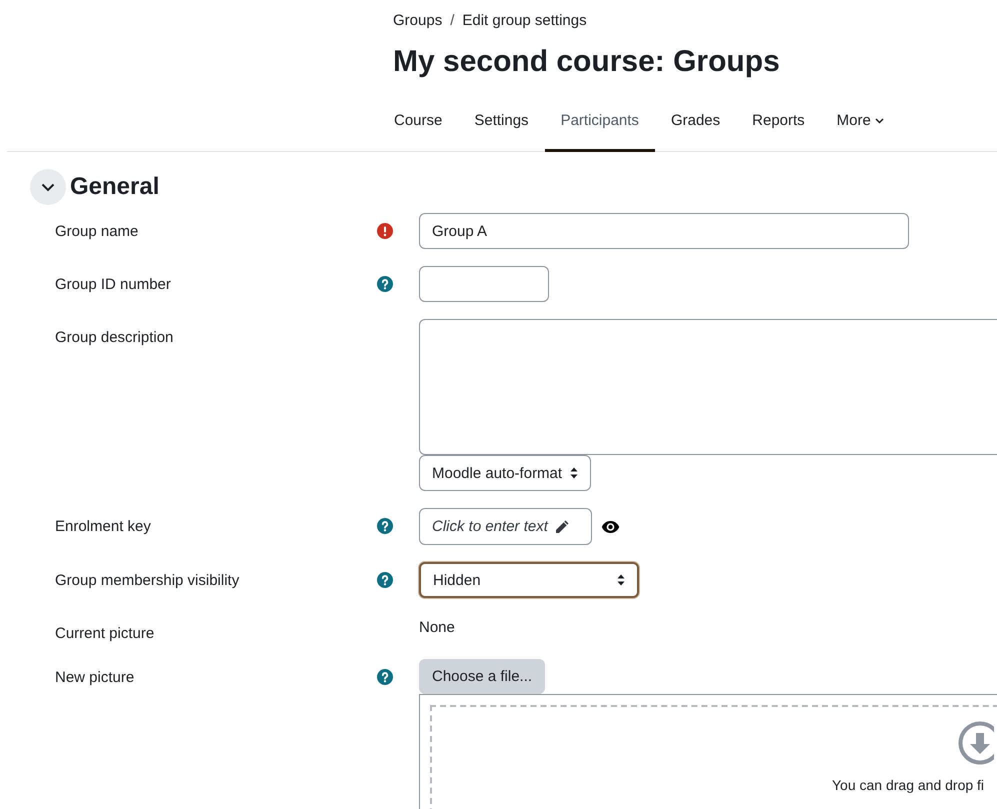  I want to click on breadcrumb-current: Edit group settings, so click(524, 20).